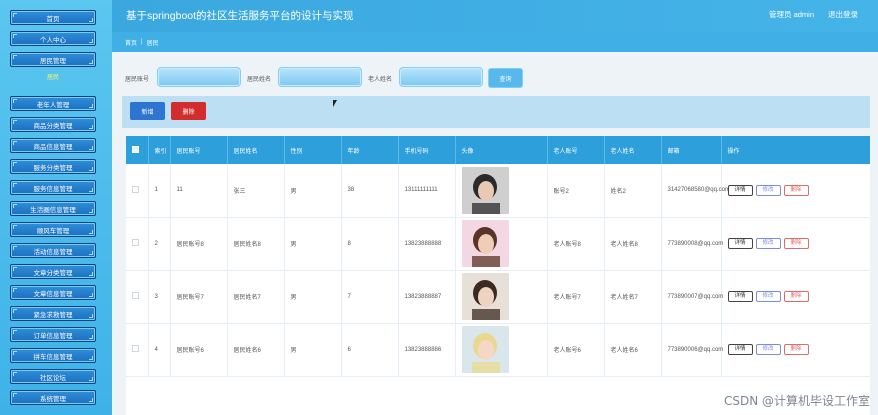  I want to click on sidebar-item: 顺风车管理, so click(53, 229).